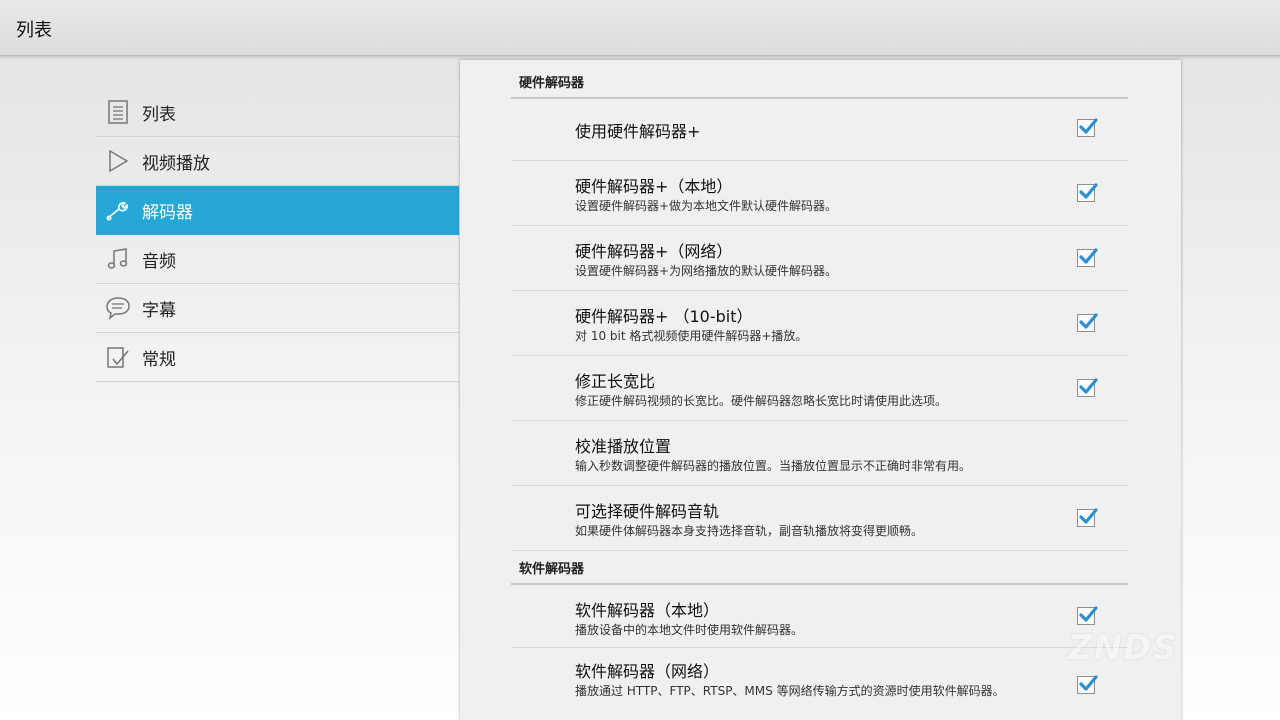 This screenshot has width=1280, height=720. Describe the element at coordinates (691, 336) in the screenshot. I see `pref-summary: 对 10 bit 格式视频使用硬件解码器+播放。` at that location.